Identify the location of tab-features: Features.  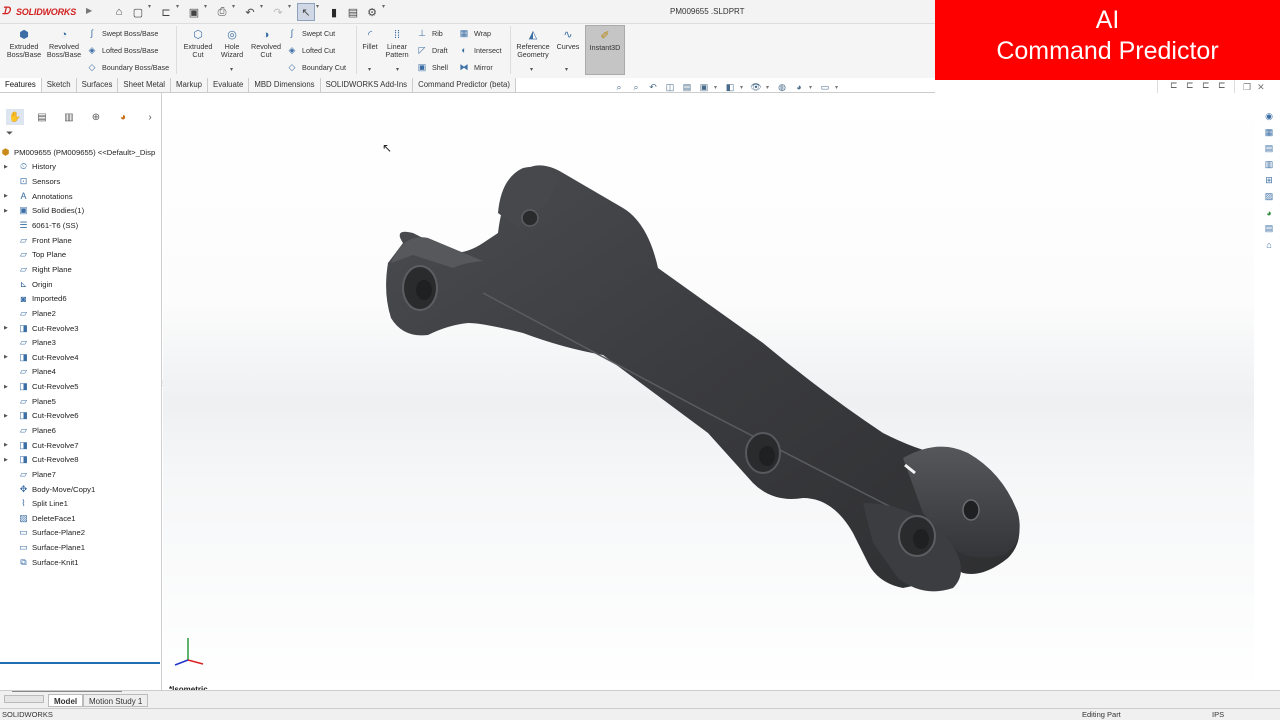
(21, 85).